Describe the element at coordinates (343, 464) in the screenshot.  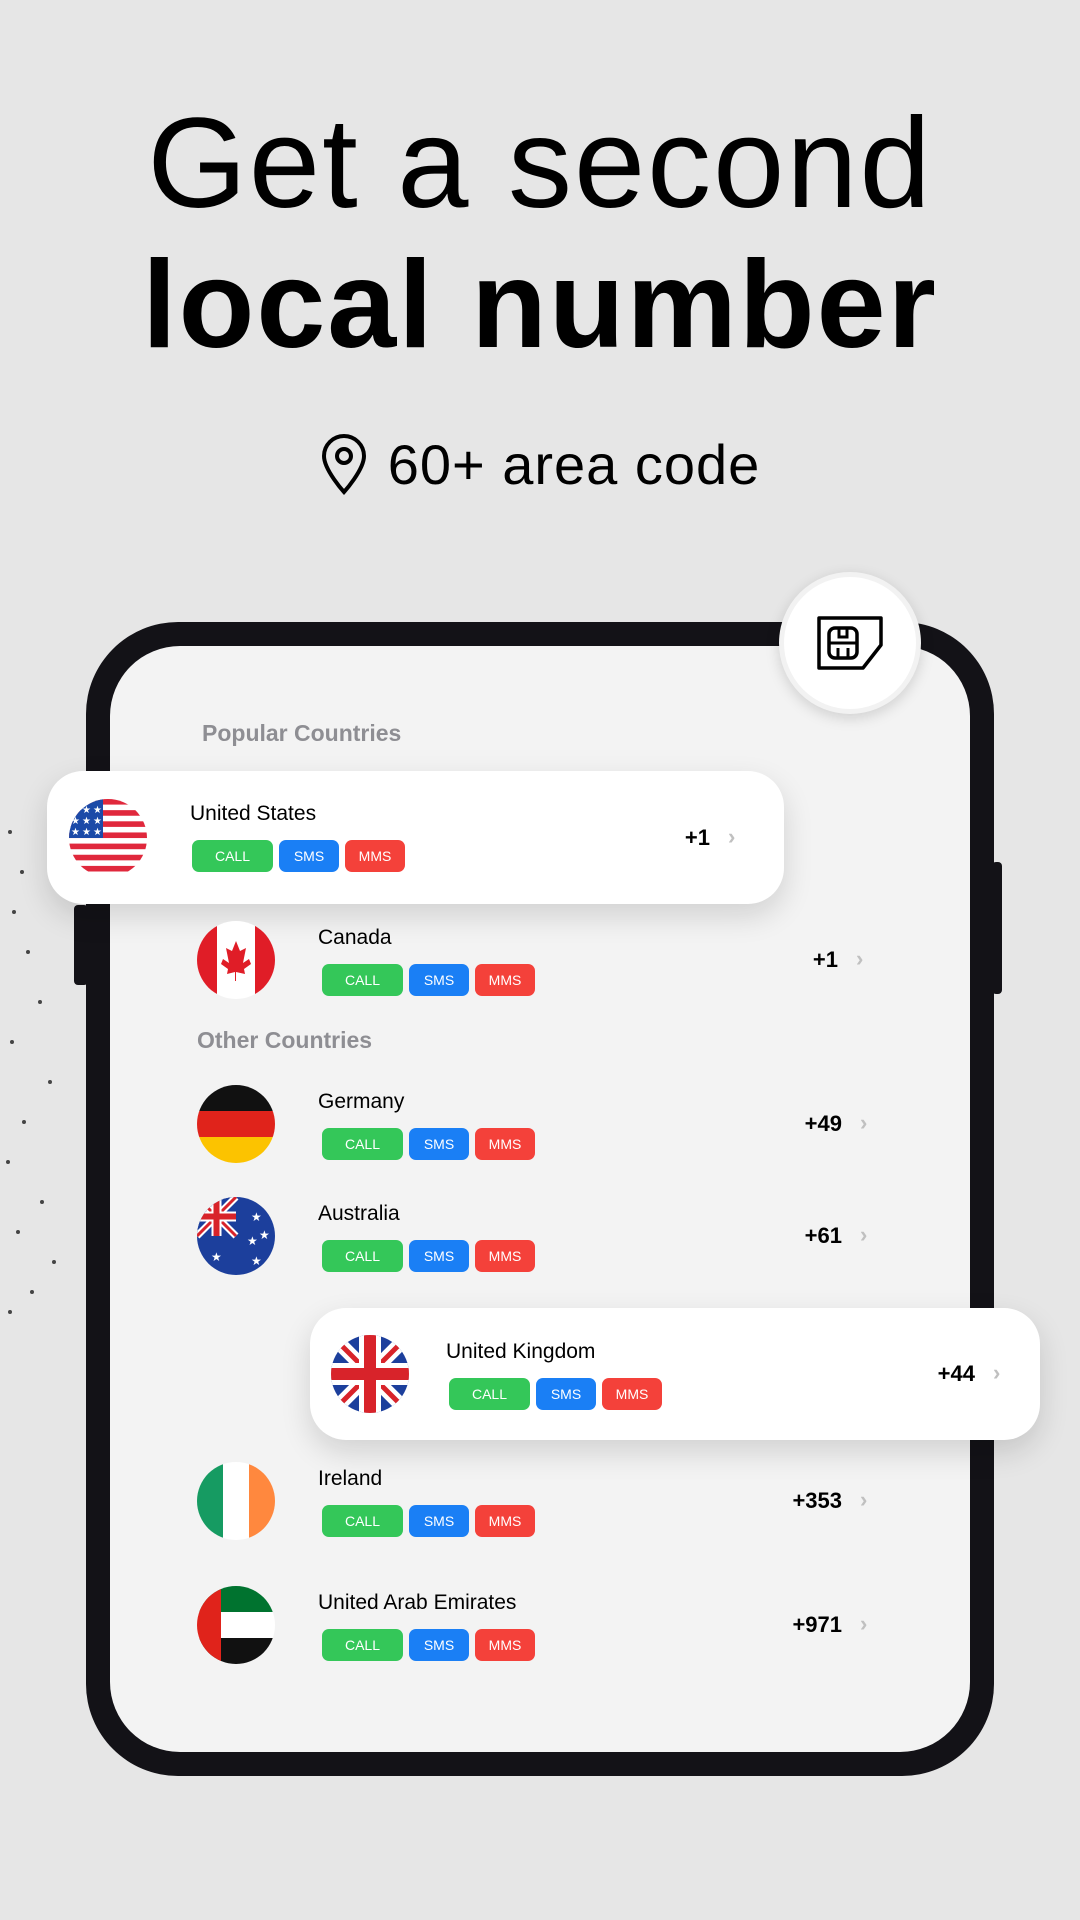
I see `location-pin-icon` at that location.